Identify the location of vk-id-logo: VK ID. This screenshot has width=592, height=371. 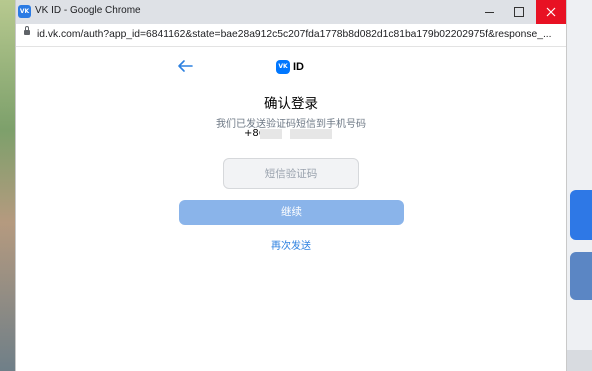
(290, 67).